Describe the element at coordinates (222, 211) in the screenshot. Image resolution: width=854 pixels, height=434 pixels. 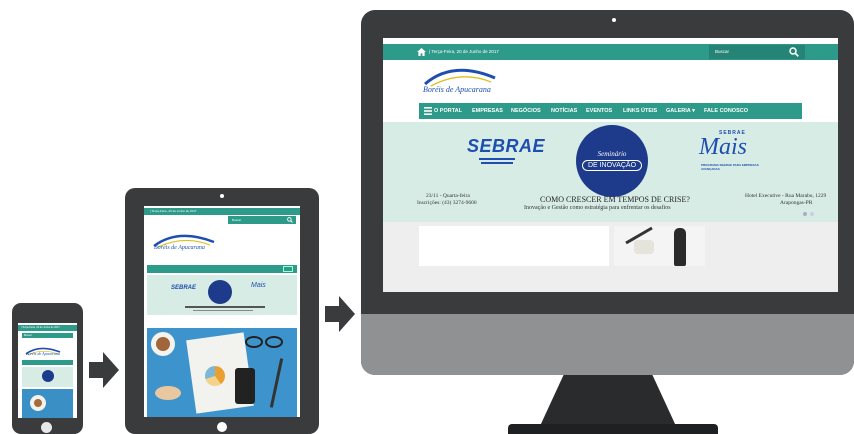
I see `tablet-topbar: | Terça-Feira, 20 de Junho de 2017` at that location.